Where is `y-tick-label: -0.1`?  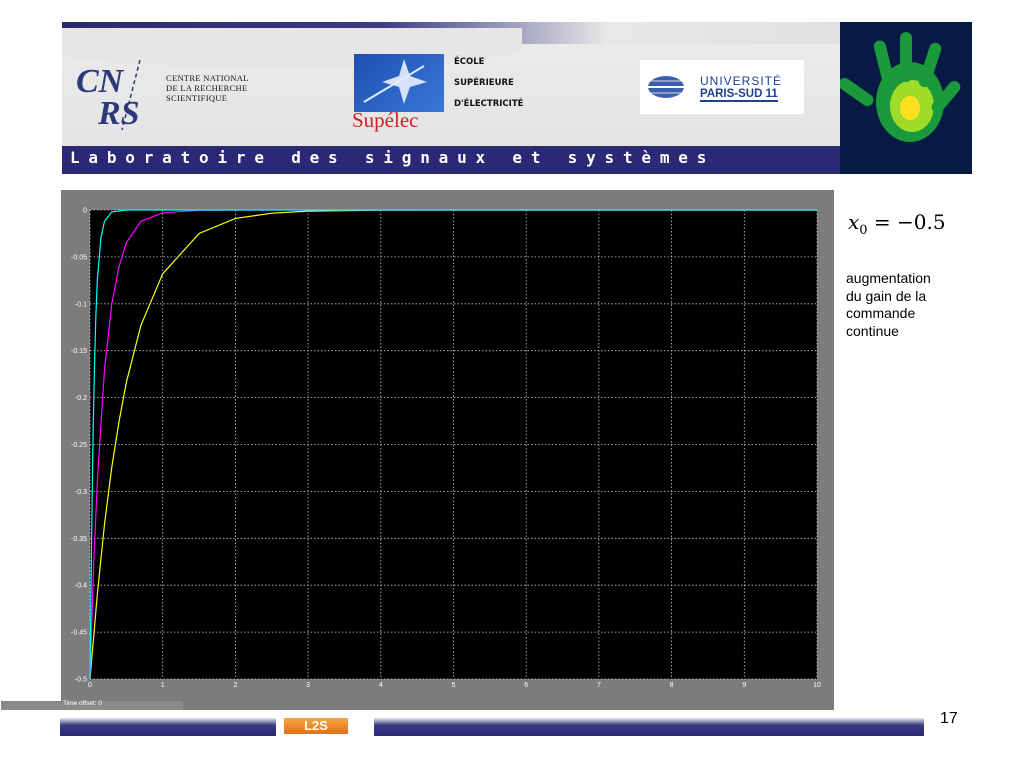
y-tick-label: -0.1 is located at coordinates (81, 304).